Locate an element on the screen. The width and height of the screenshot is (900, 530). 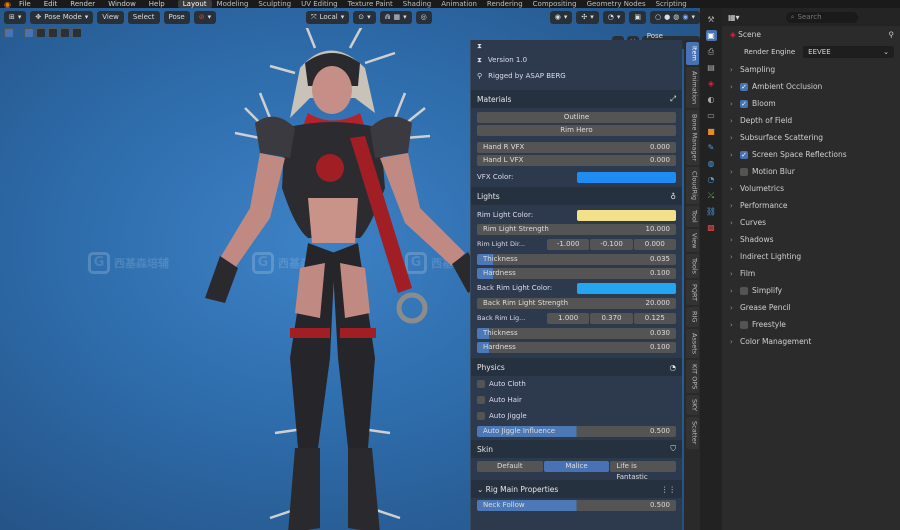
select-extend-icon is located at coordinates (41, 33).